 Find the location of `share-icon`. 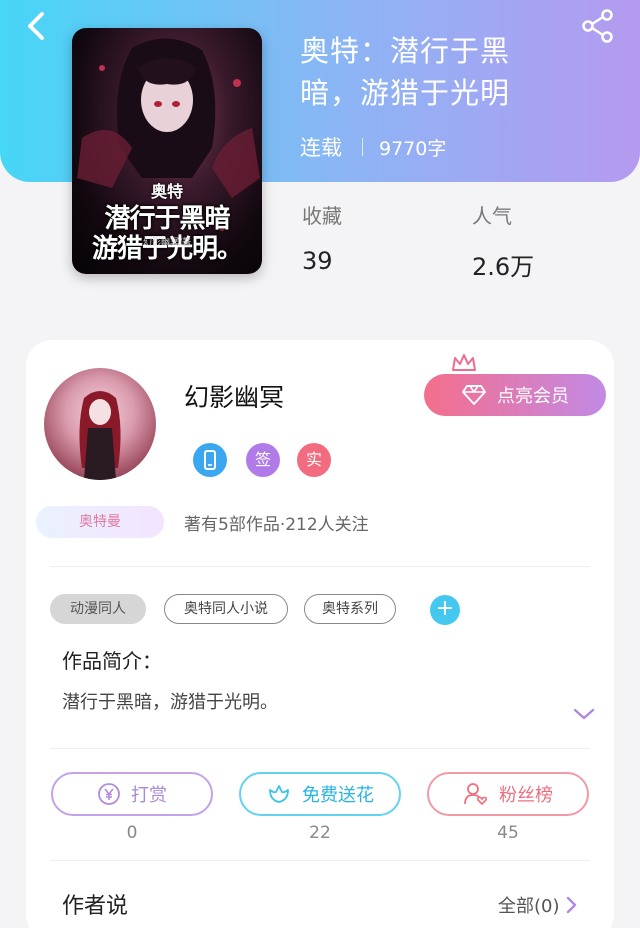

share-icon is located at coordinates (598, 26).